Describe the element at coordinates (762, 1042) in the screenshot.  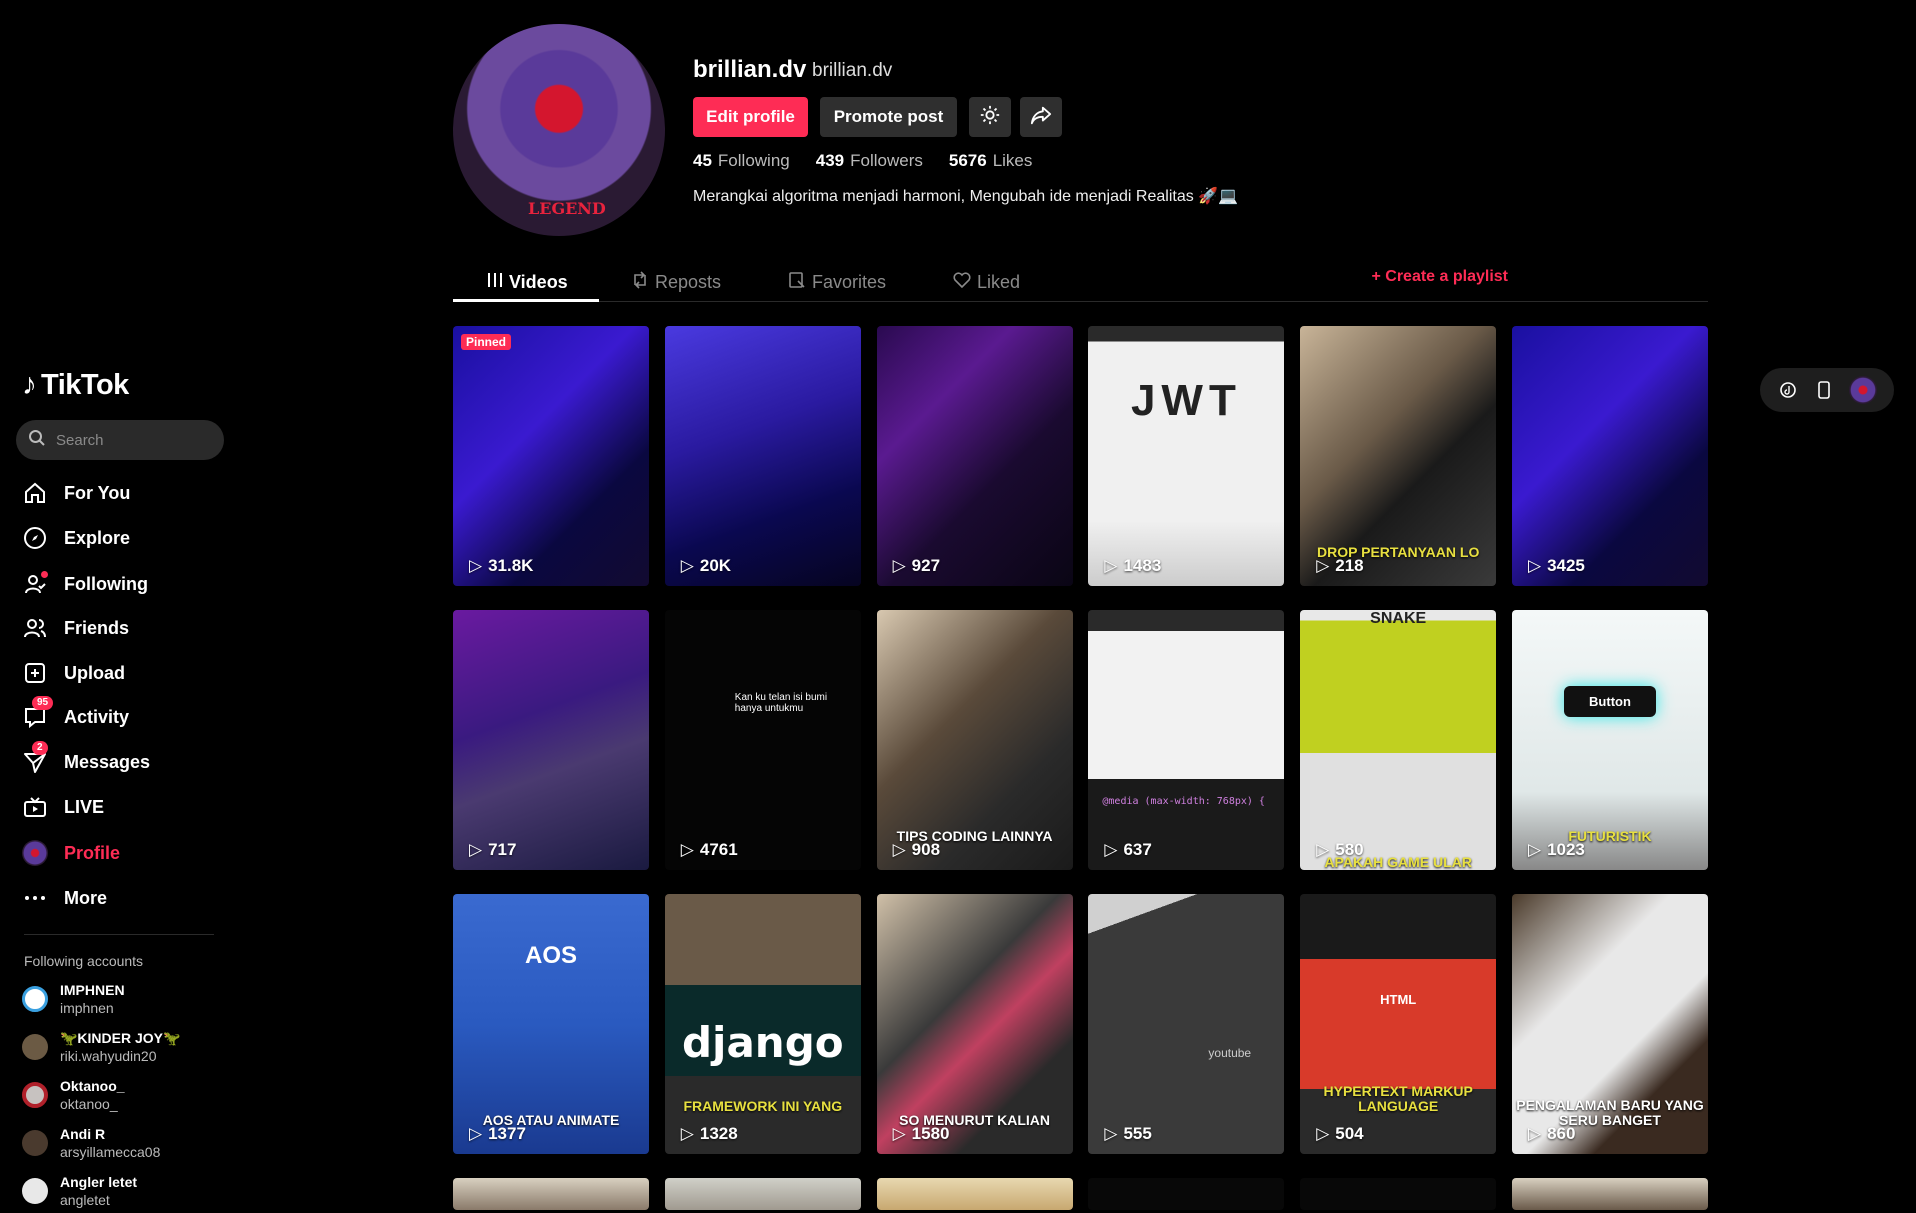
I see `video-overlay-text: django` at that location.